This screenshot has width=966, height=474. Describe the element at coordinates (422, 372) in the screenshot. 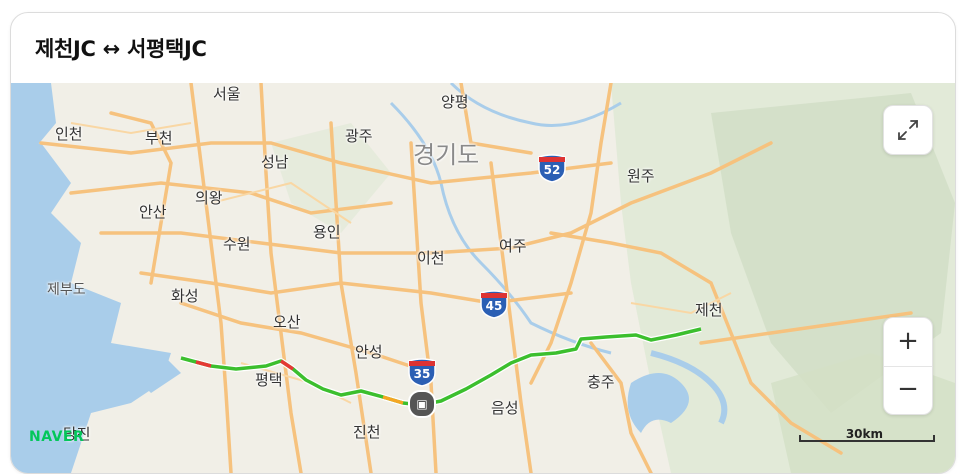

I see `highway-shield-35: 35` at that location.